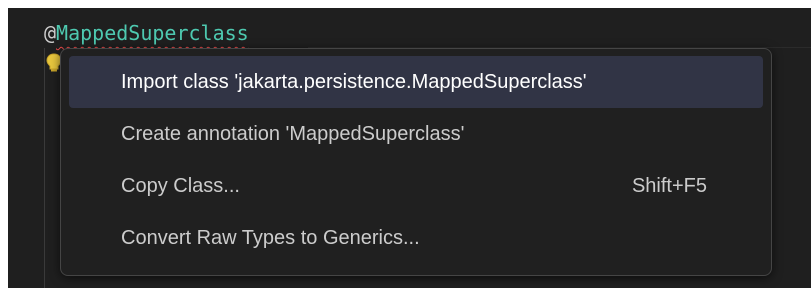 This screenshot has height=289, width=811. I want to click on code-line: @MappedSuperclass, so click(146, 33).